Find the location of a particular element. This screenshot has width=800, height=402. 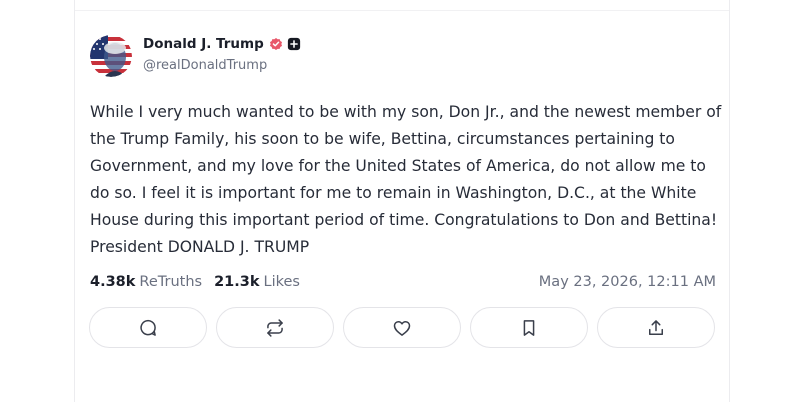

plus-badge-icon is located at coordinates (293, 44).